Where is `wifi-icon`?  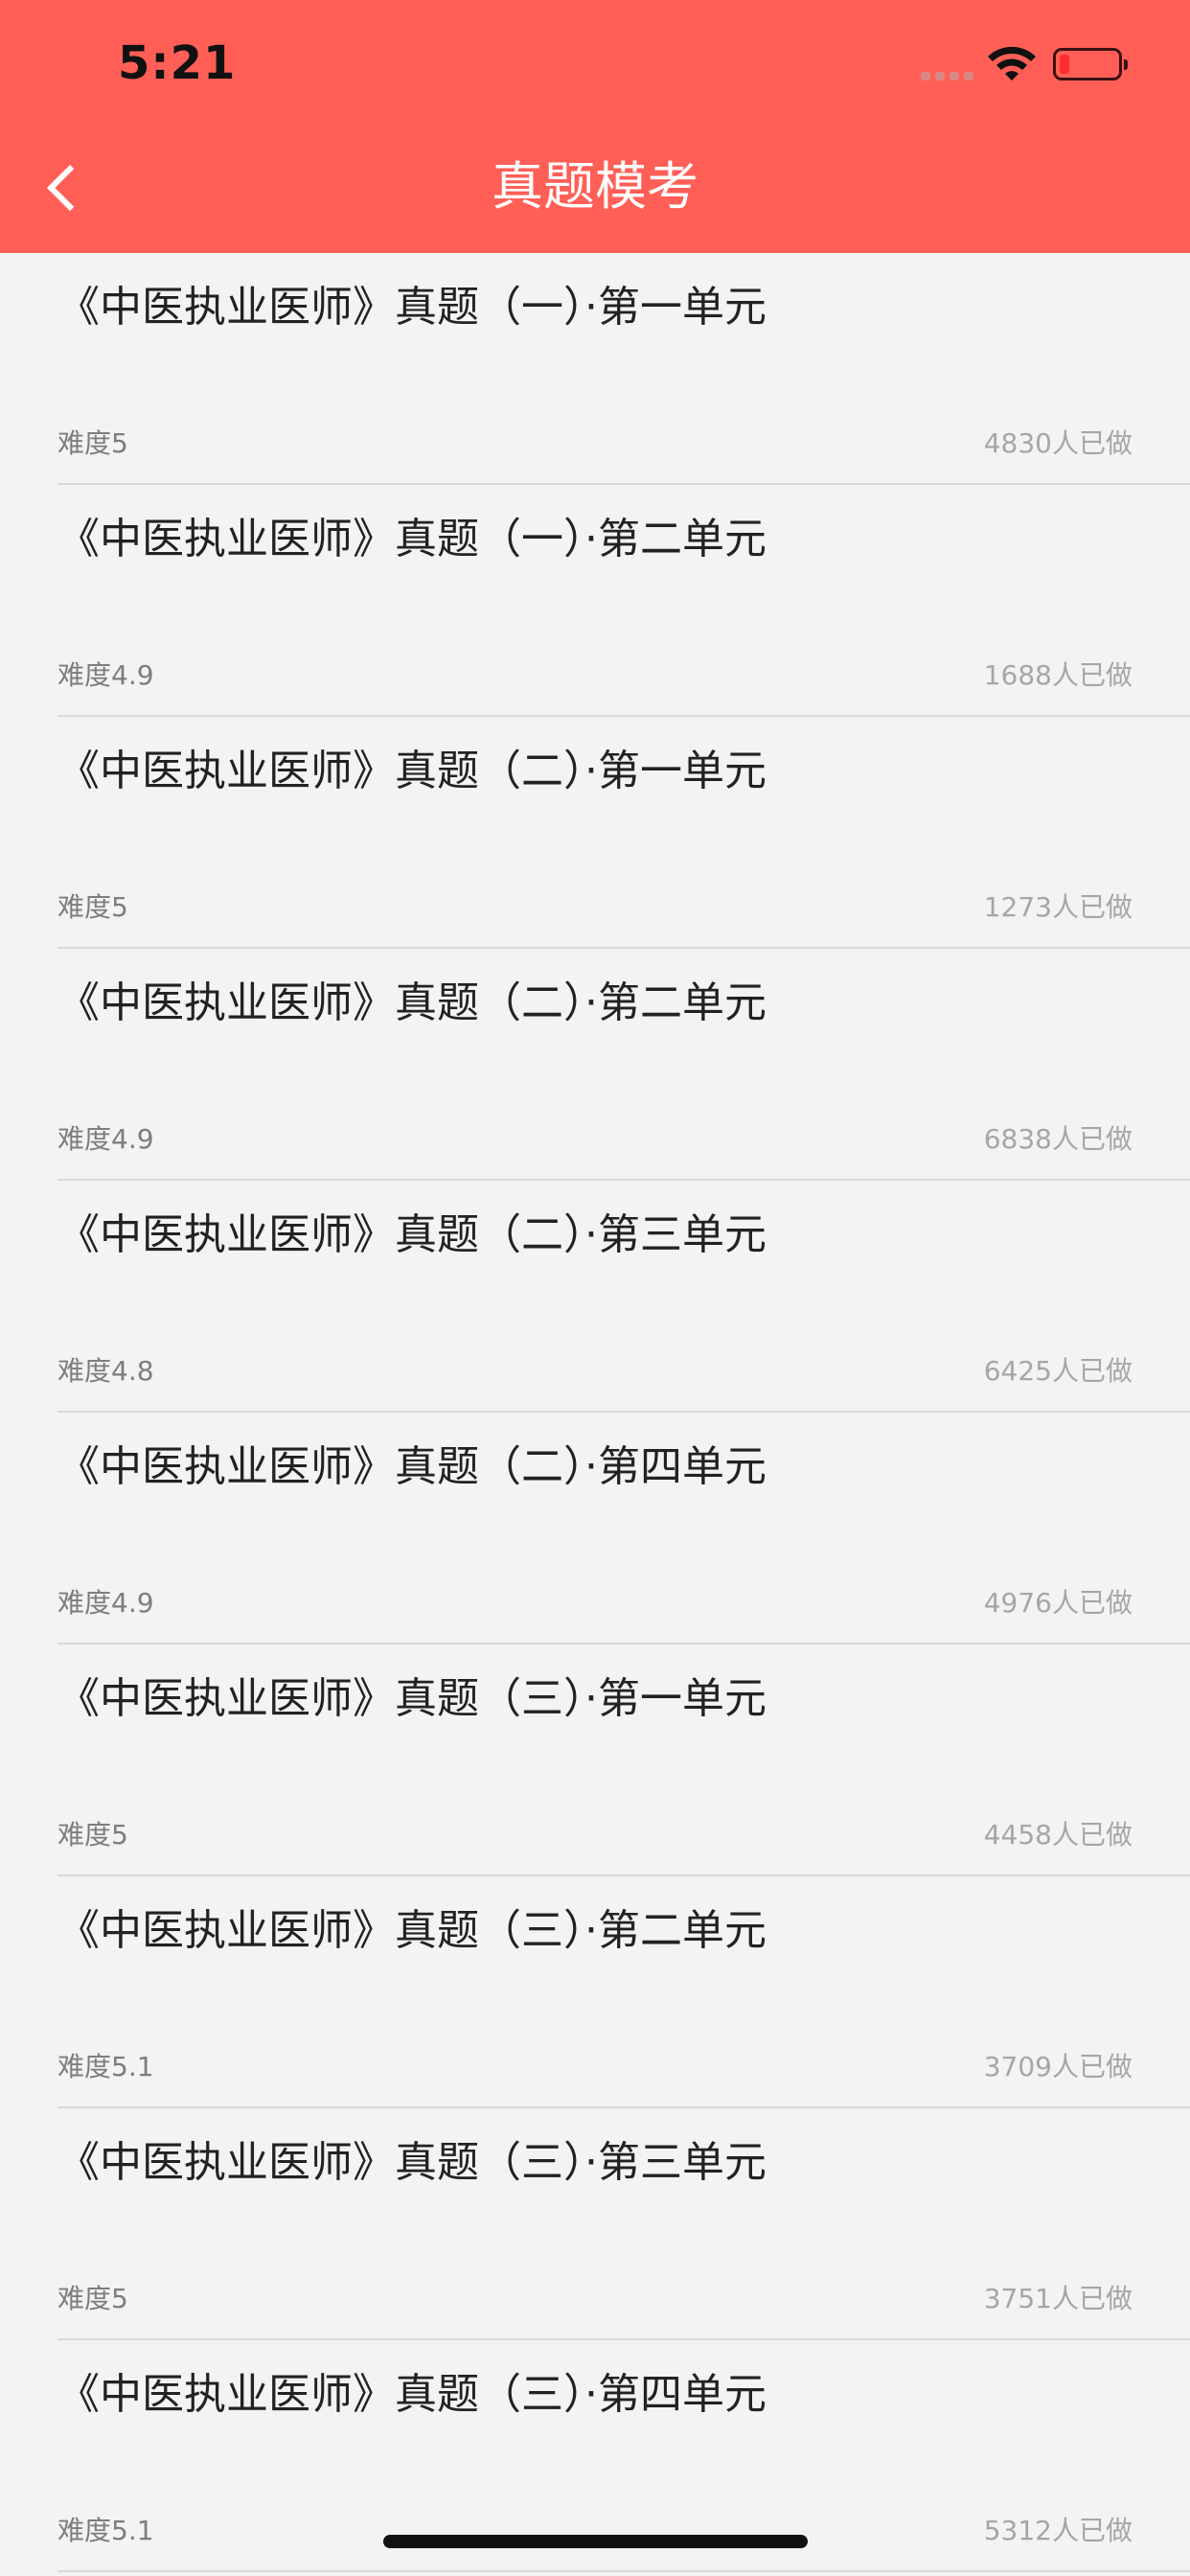
wifi-icon is located at coordinates (1012, 63).